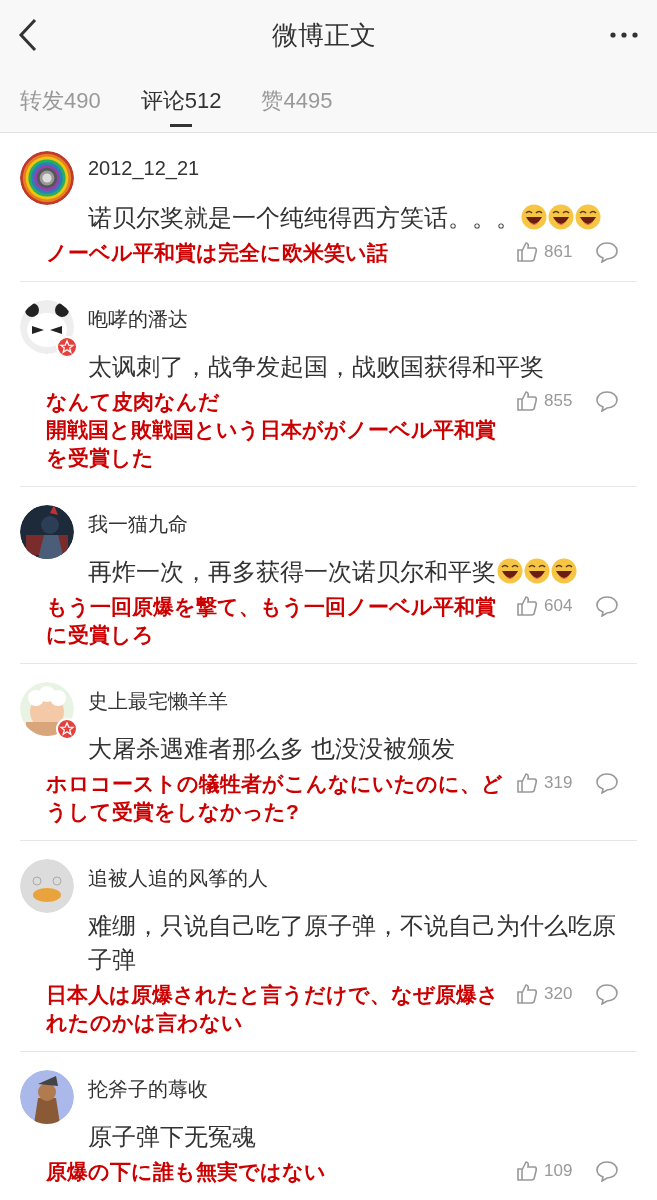  Describe the element at coordinates (273, 1009) in the screenshot. I see `annotation-text: 日本人は原爆されたと言うだけで、なぜ原爆されたのかは言わない` at that location.